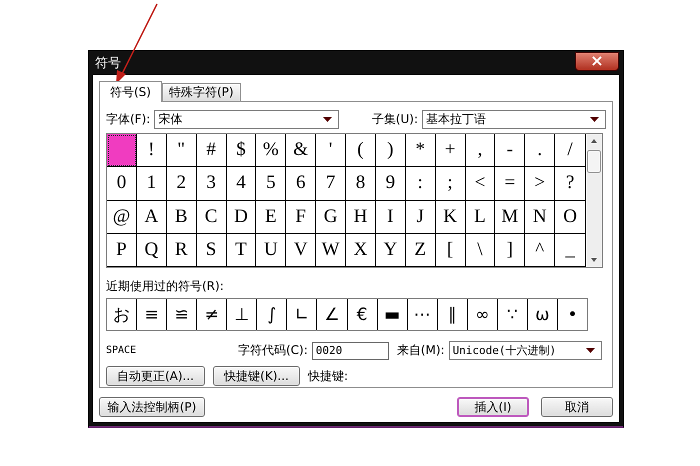 This screenshot has height=466, width=700. Describe the element at coordinates (211, 151) in the screenshot. I see `symbol-cell: #` at that location.